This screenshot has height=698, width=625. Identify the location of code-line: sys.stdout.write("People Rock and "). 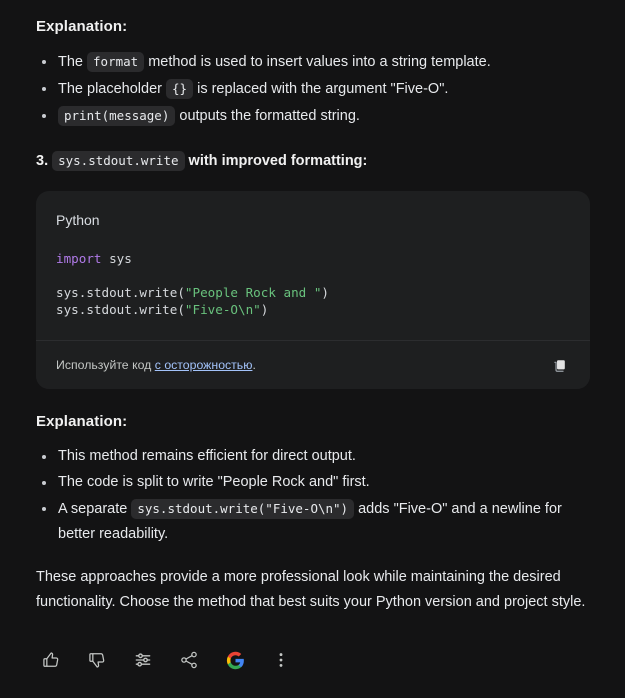
(313, 292).